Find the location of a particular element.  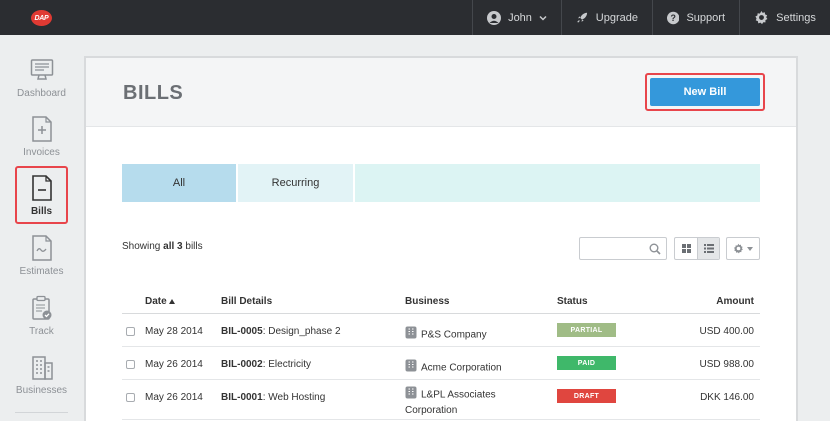

view-toggle is located at coordinates (697, 248).